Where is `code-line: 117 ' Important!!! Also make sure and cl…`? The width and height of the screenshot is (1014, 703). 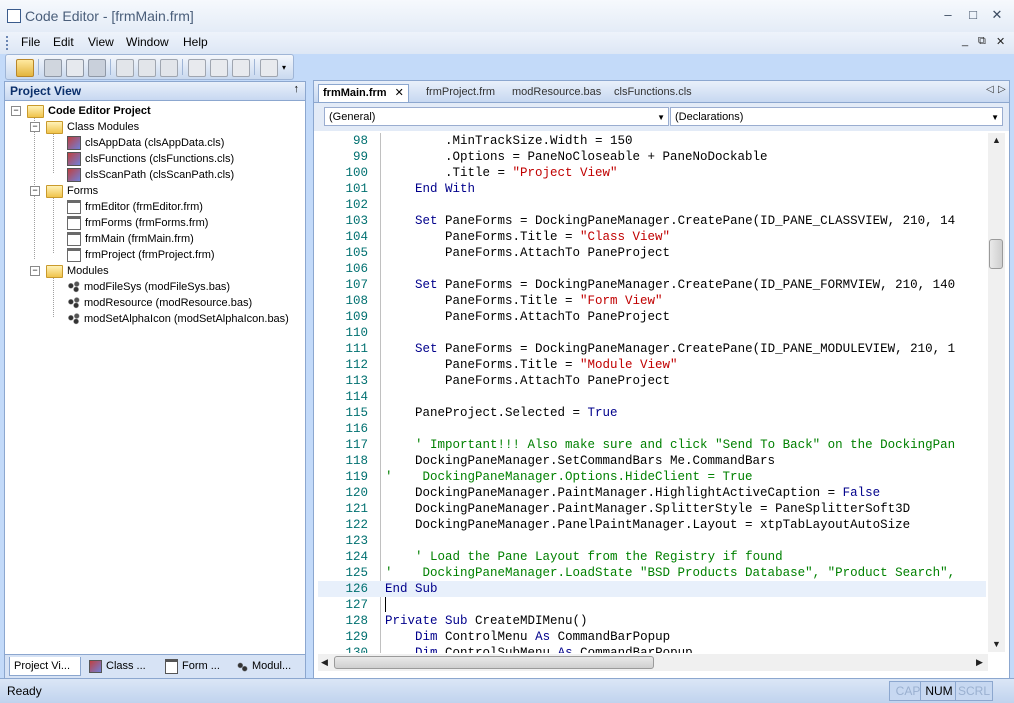
code-line: 117 ' Important!!! Also make sure and cl… is located at coordinates (652, 445).